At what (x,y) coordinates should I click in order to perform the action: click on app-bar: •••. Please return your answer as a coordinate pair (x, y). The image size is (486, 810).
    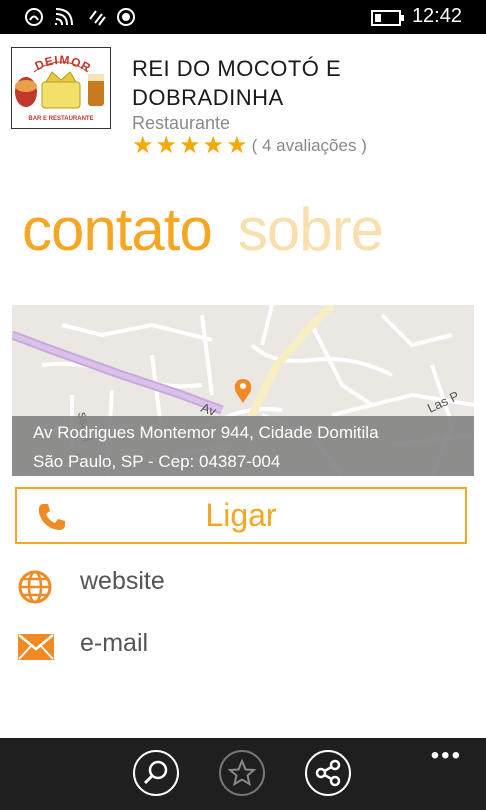
    Looking at the image, I should click on (243, 774).